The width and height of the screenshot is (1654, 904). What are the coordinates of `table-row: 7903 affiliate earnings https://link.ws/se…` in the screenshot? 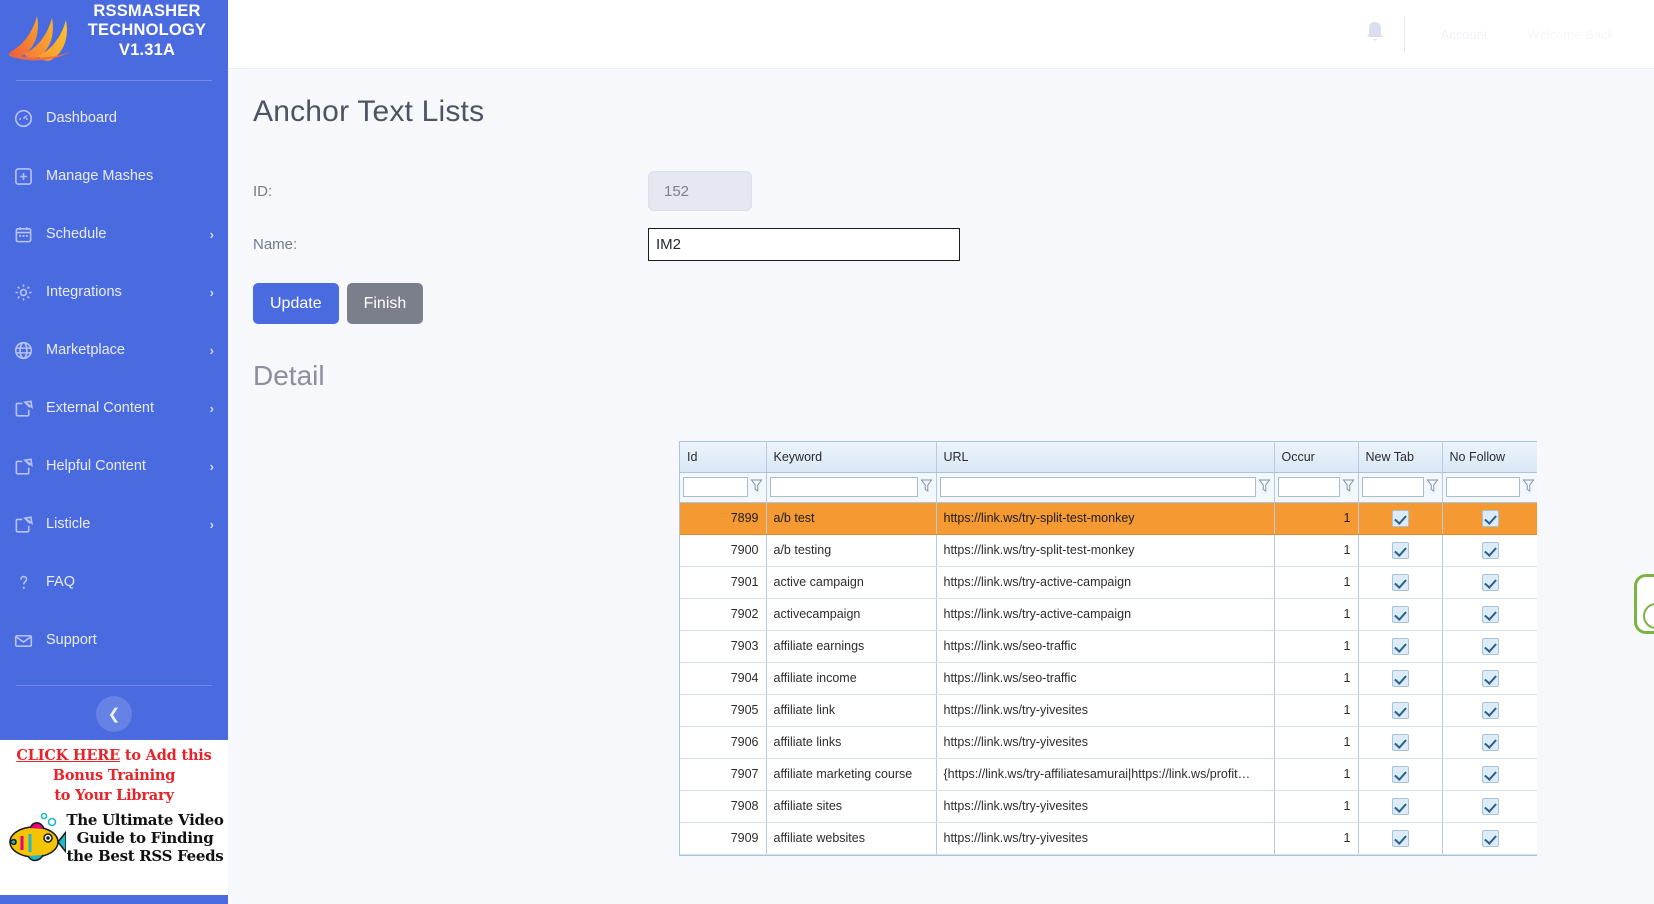 It's located at (1108, 646).